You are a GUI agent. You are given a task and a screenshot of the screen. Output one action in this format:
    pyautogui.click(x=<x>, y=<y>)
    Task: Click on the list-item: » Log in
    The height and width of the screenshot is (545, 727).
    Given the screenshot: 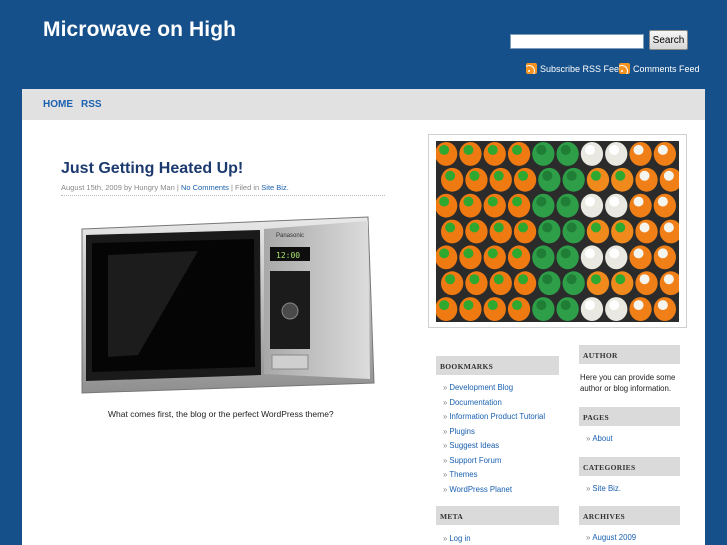 What is the action you would take?
    pyautogui.click(x=457, y=539)
    